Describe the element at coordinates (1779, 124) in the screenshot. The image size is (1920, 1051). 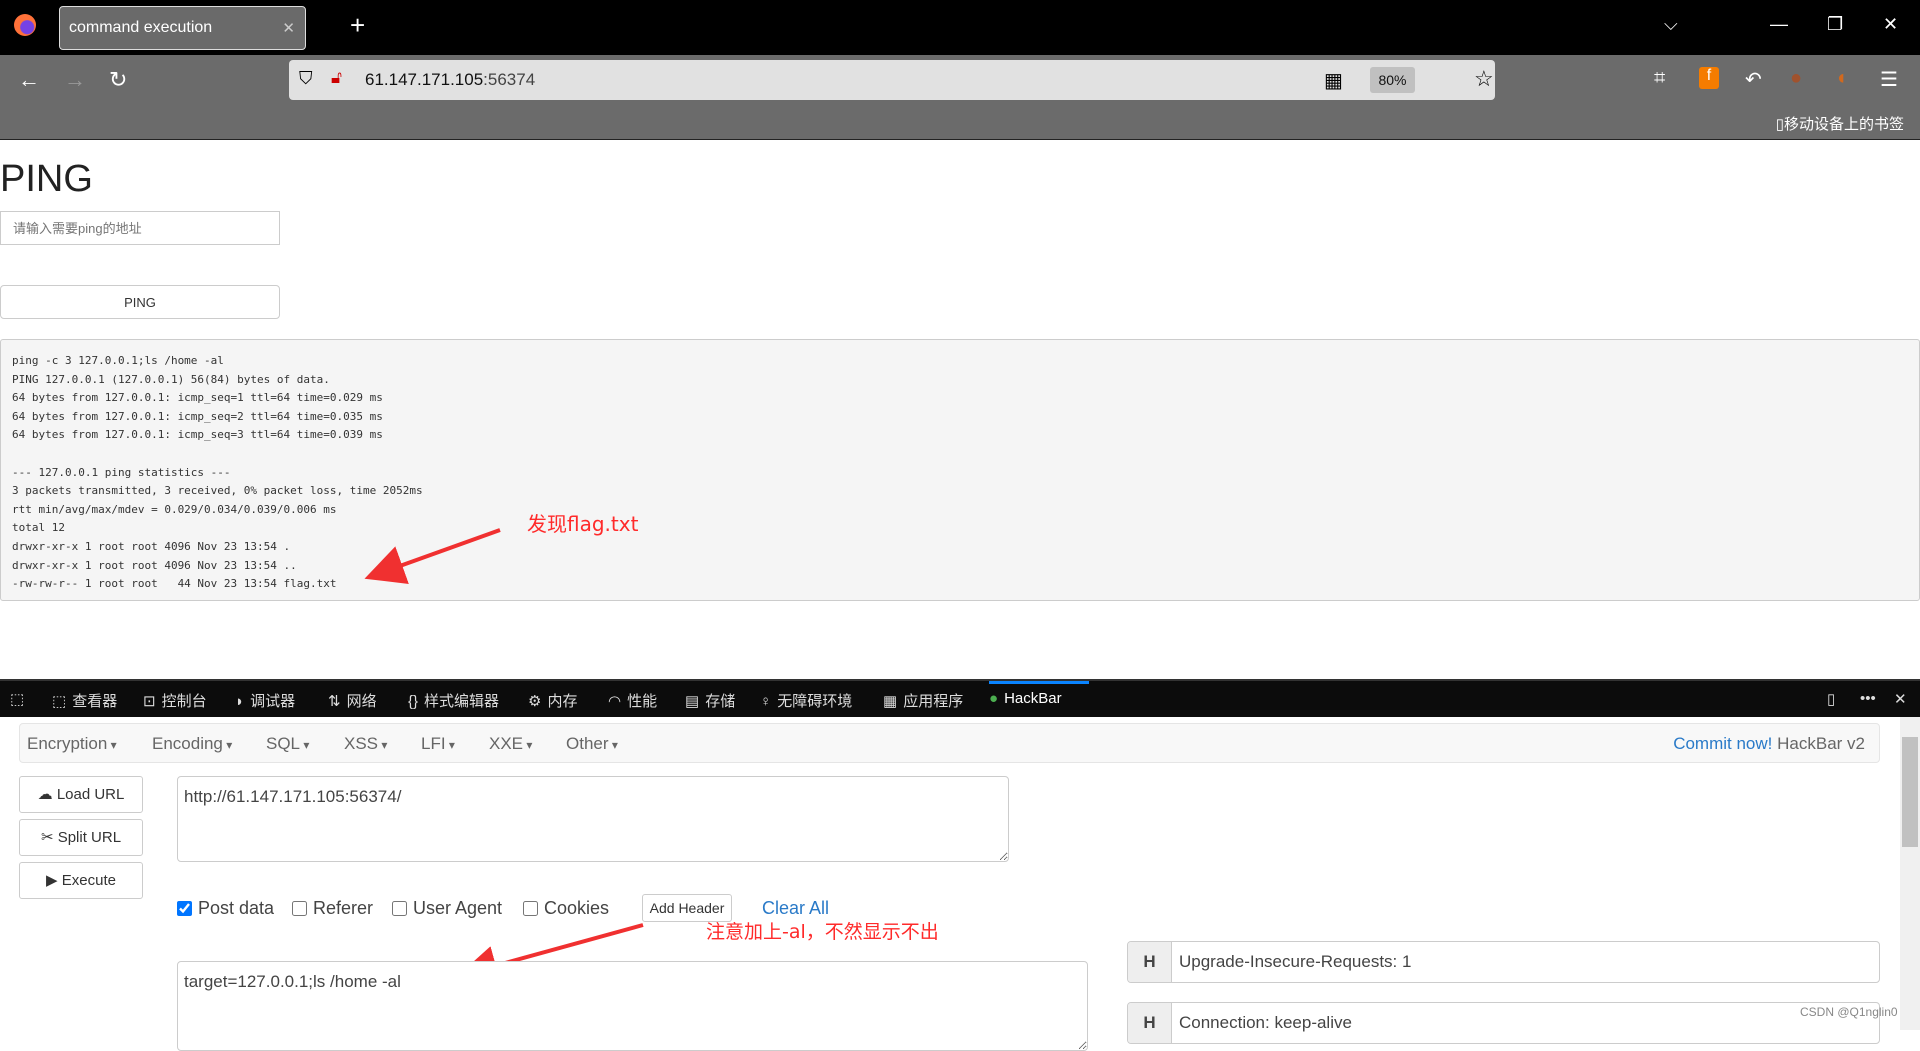
I see `phone-icon: ▯` at that location.